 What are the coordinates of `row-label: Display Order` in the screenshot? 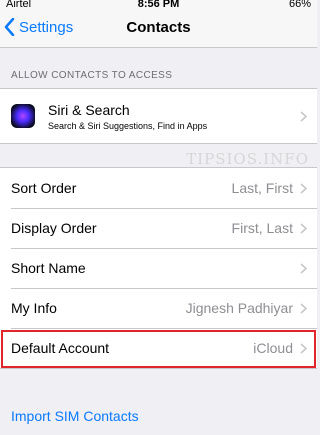 It's located at (54, 228).